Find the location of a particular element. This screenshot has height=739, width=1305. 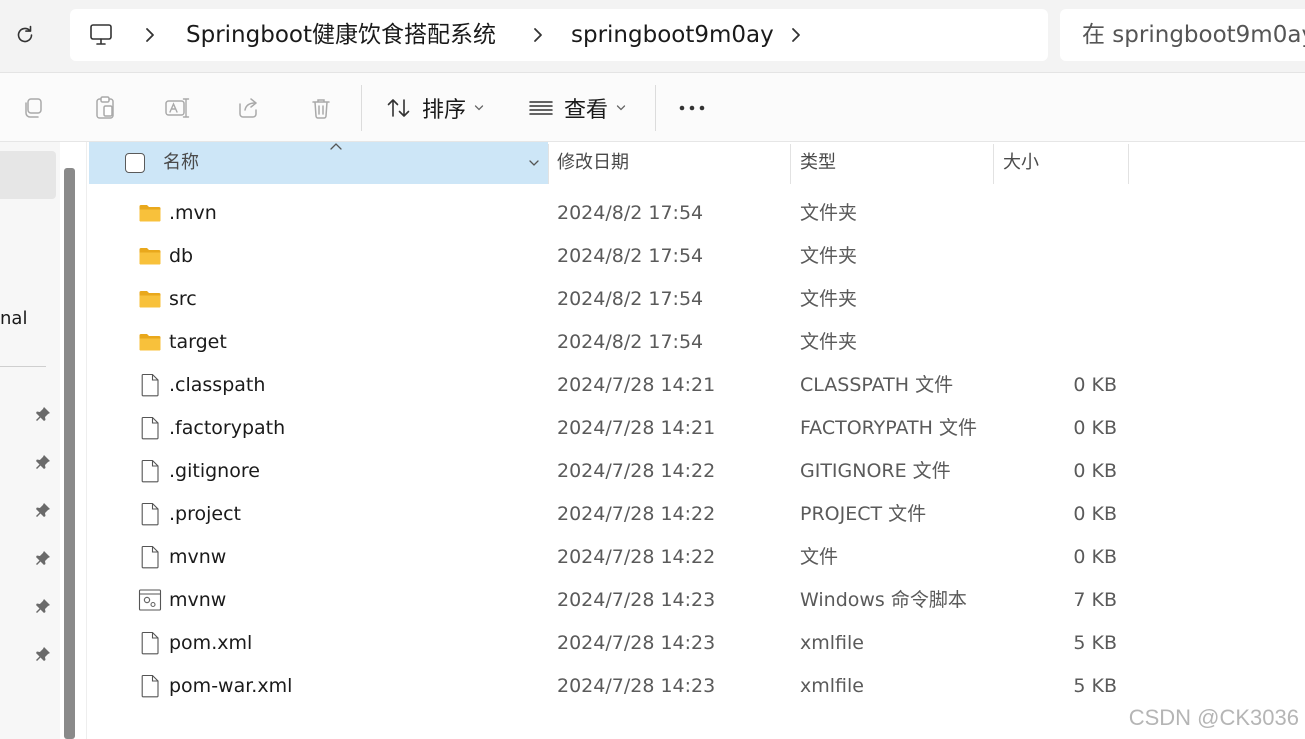

column-header-date: 修改日期 is located at coordinates (593, 163).